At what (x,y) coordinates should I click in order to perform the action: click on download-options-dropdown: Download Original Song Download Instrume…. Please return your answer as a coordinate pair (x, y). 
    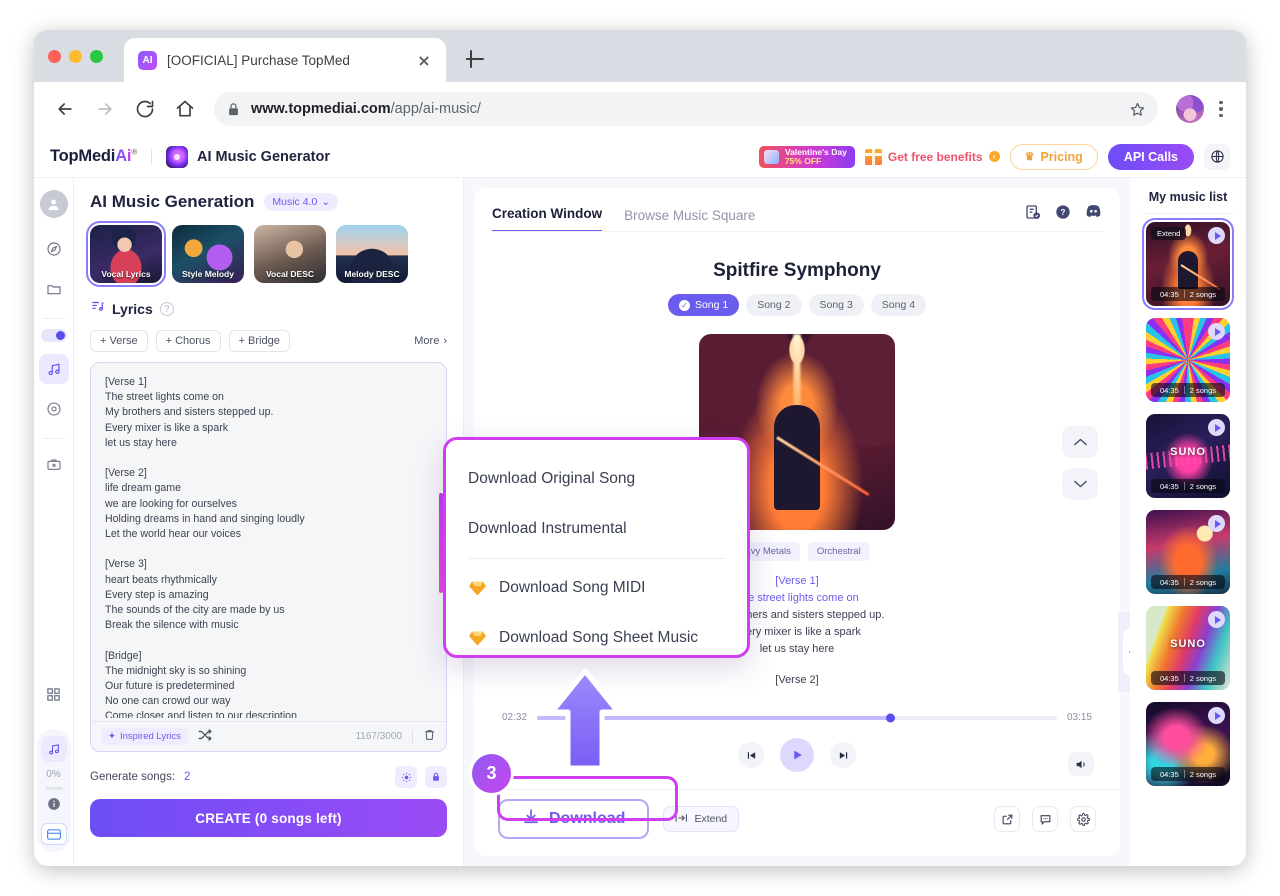
    Looking at the image, I should click on (596, 547).